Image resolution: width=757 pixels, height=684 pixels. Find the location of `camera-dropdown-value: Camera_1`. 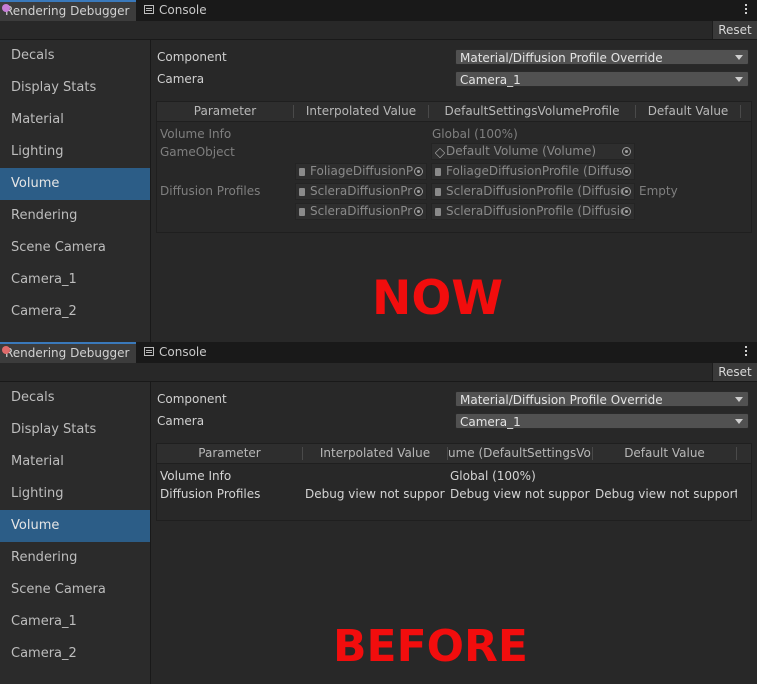

camera-dropdown-value: Camera_1 is located at coordinates (490, 422).